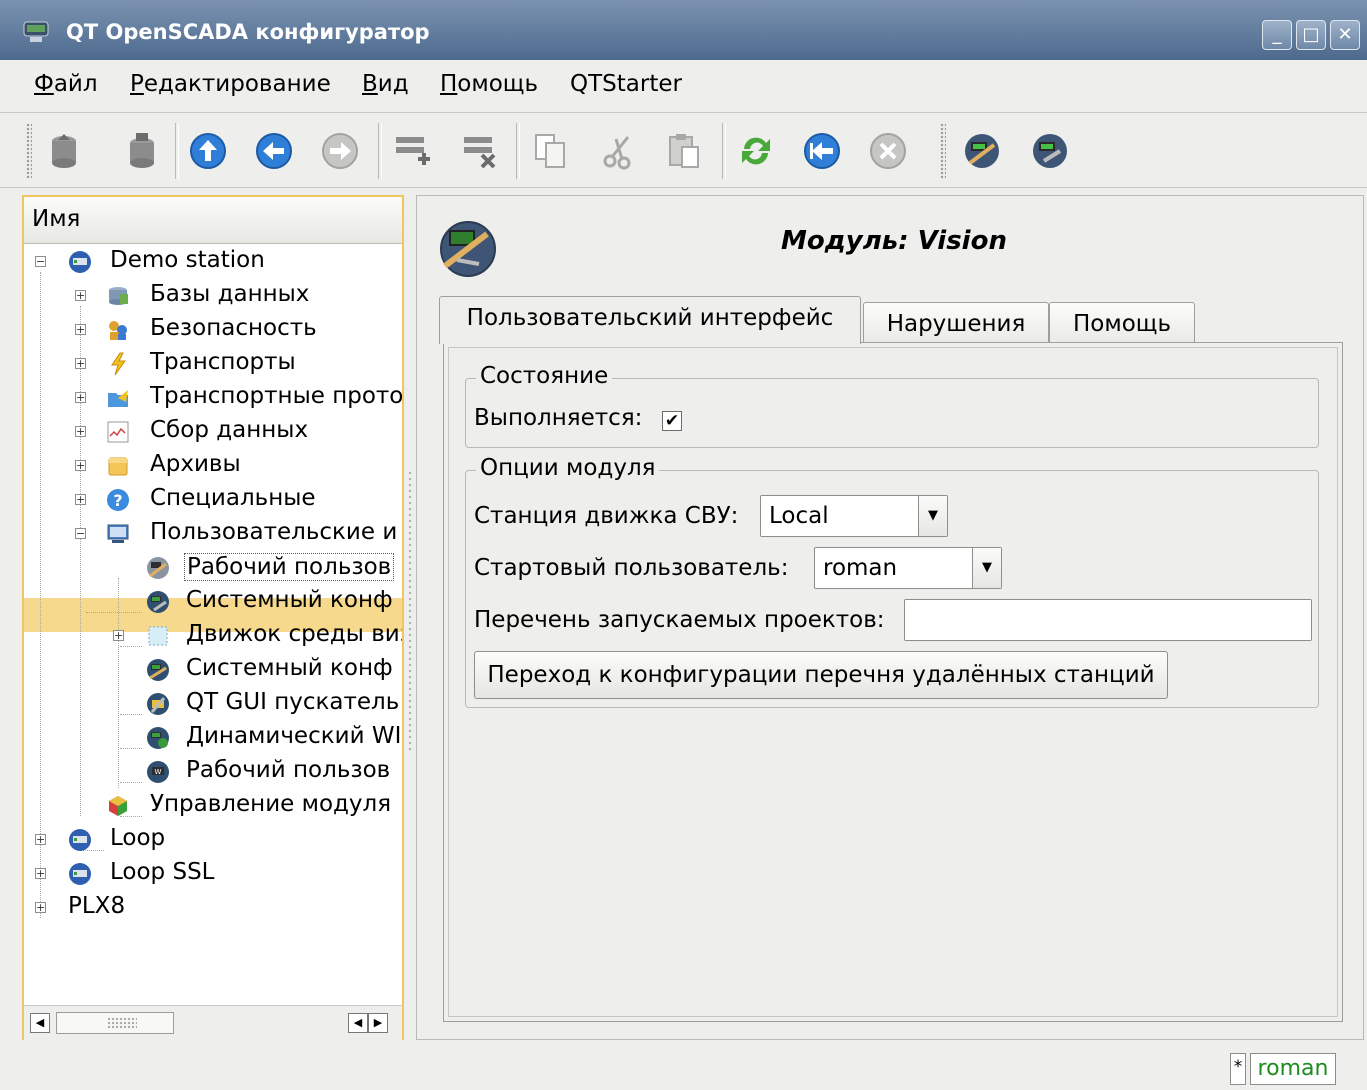 The image size is (1367, 1090). Describe the element at coordinates (271, 804) in the screenshot. I see `tree-item-label: Управление модуля` at that location.